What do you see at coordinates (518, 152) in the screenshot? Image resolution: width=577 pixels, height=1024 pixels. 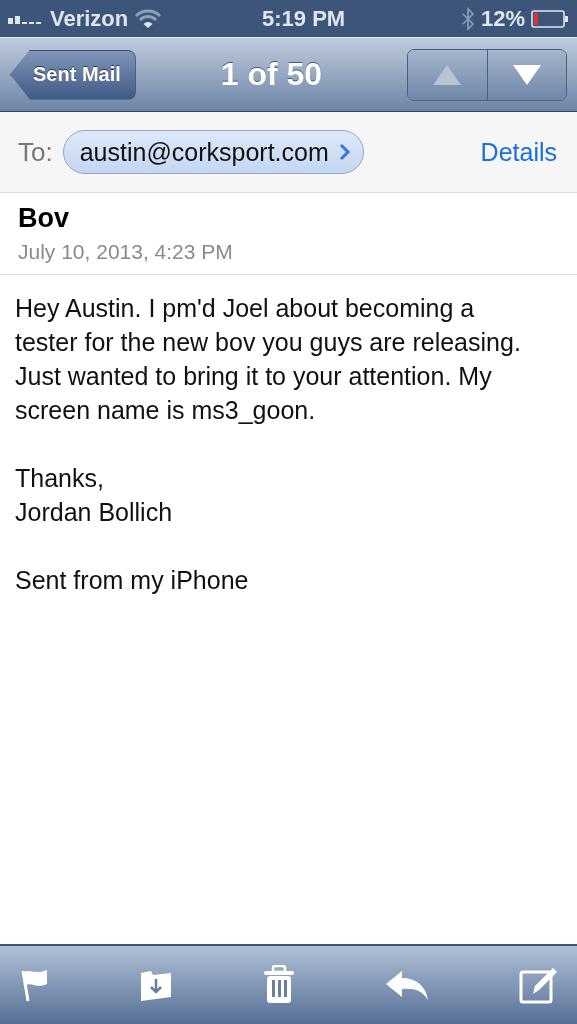 I see `details-link: Details` at bounding box center [518, 152].